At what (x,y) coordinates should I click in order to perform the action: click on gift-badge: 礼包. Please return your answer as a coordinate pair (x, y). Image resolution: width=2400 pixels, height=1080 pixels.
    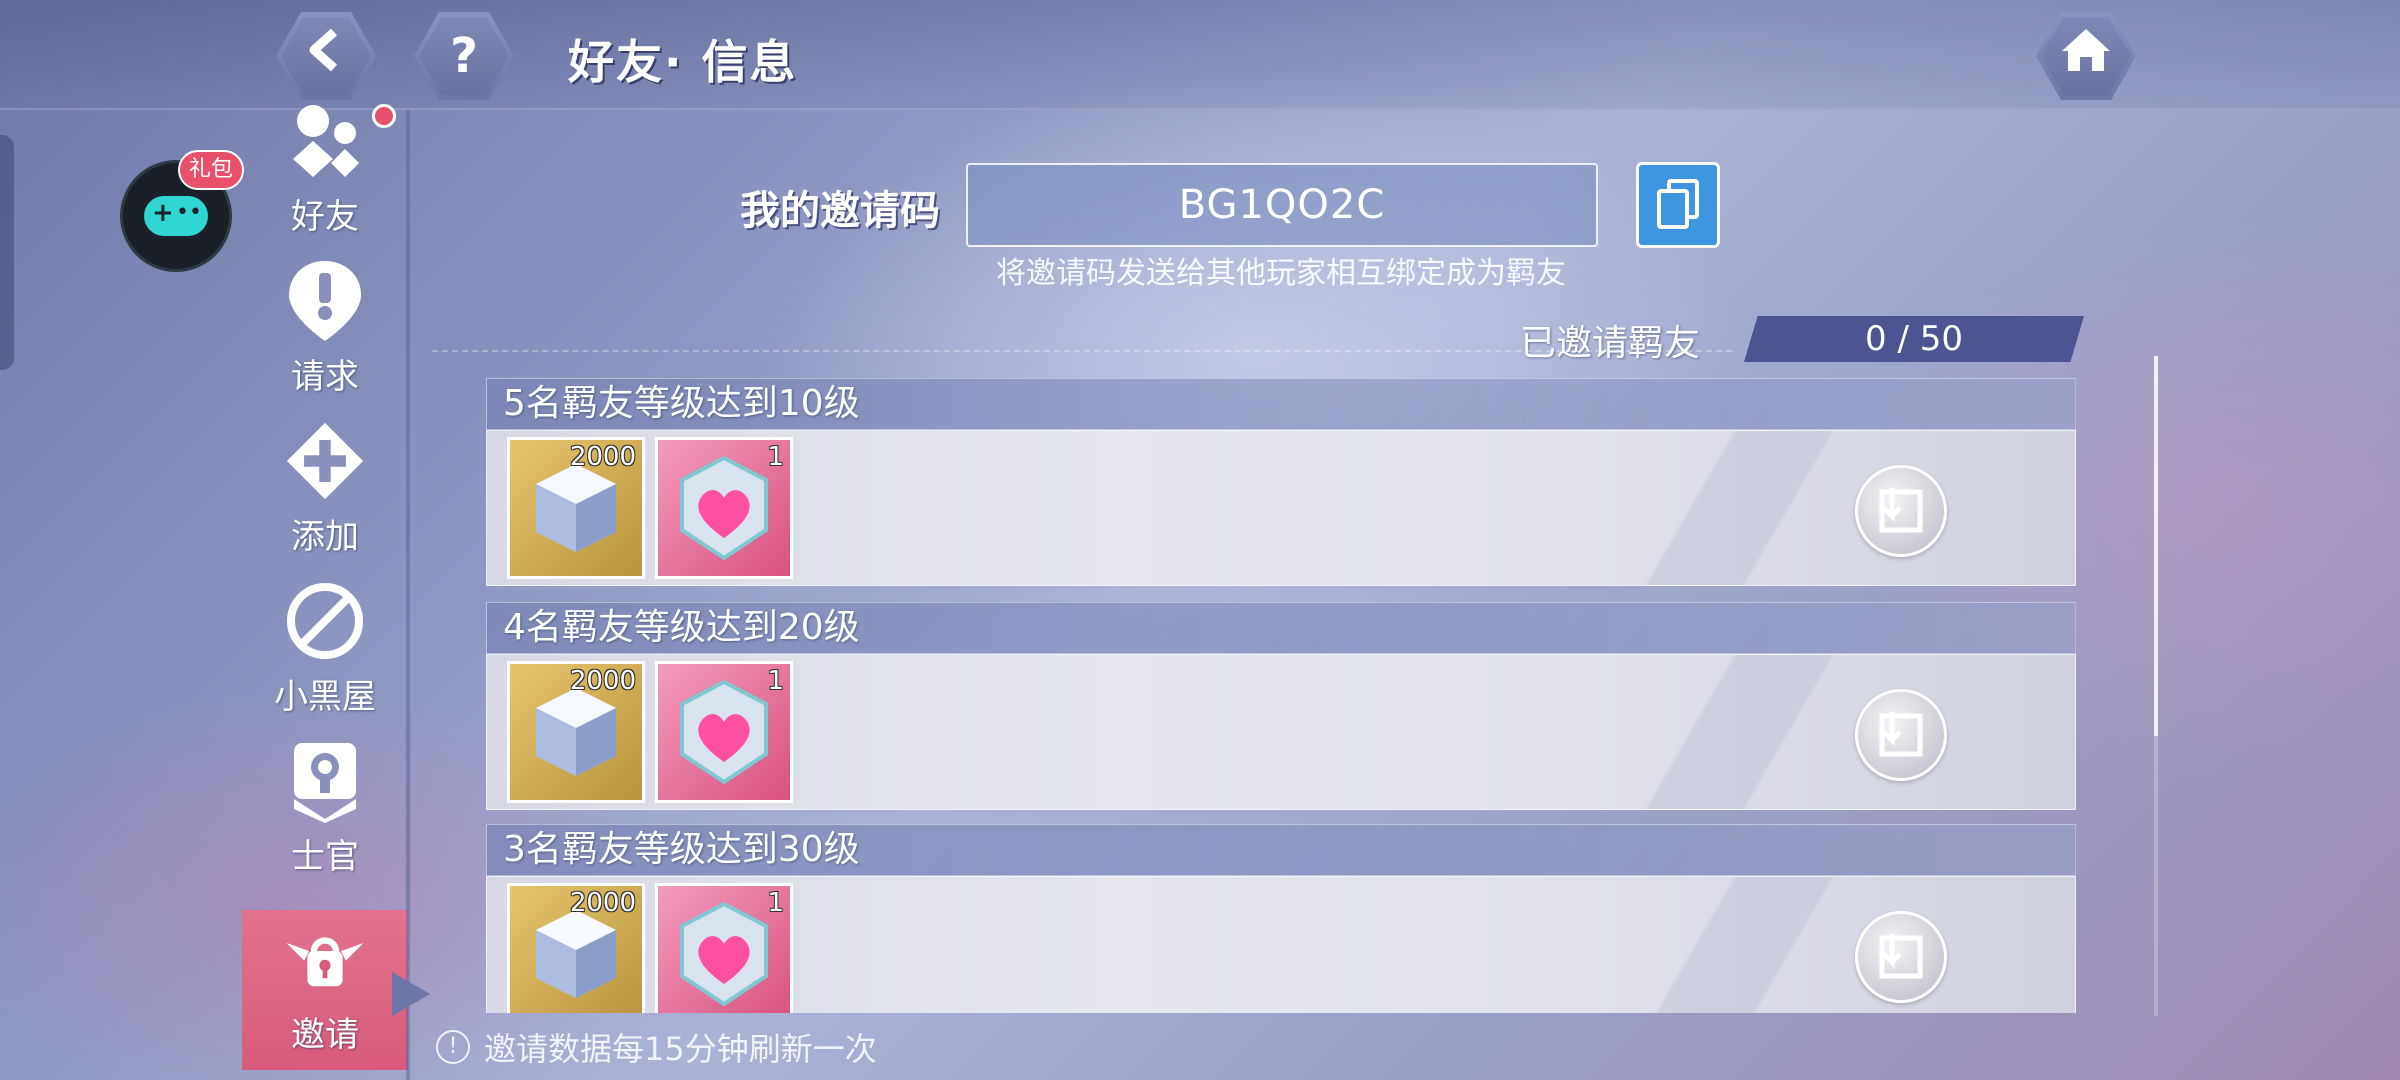
    Looking at the image, I should click on (211, 170).